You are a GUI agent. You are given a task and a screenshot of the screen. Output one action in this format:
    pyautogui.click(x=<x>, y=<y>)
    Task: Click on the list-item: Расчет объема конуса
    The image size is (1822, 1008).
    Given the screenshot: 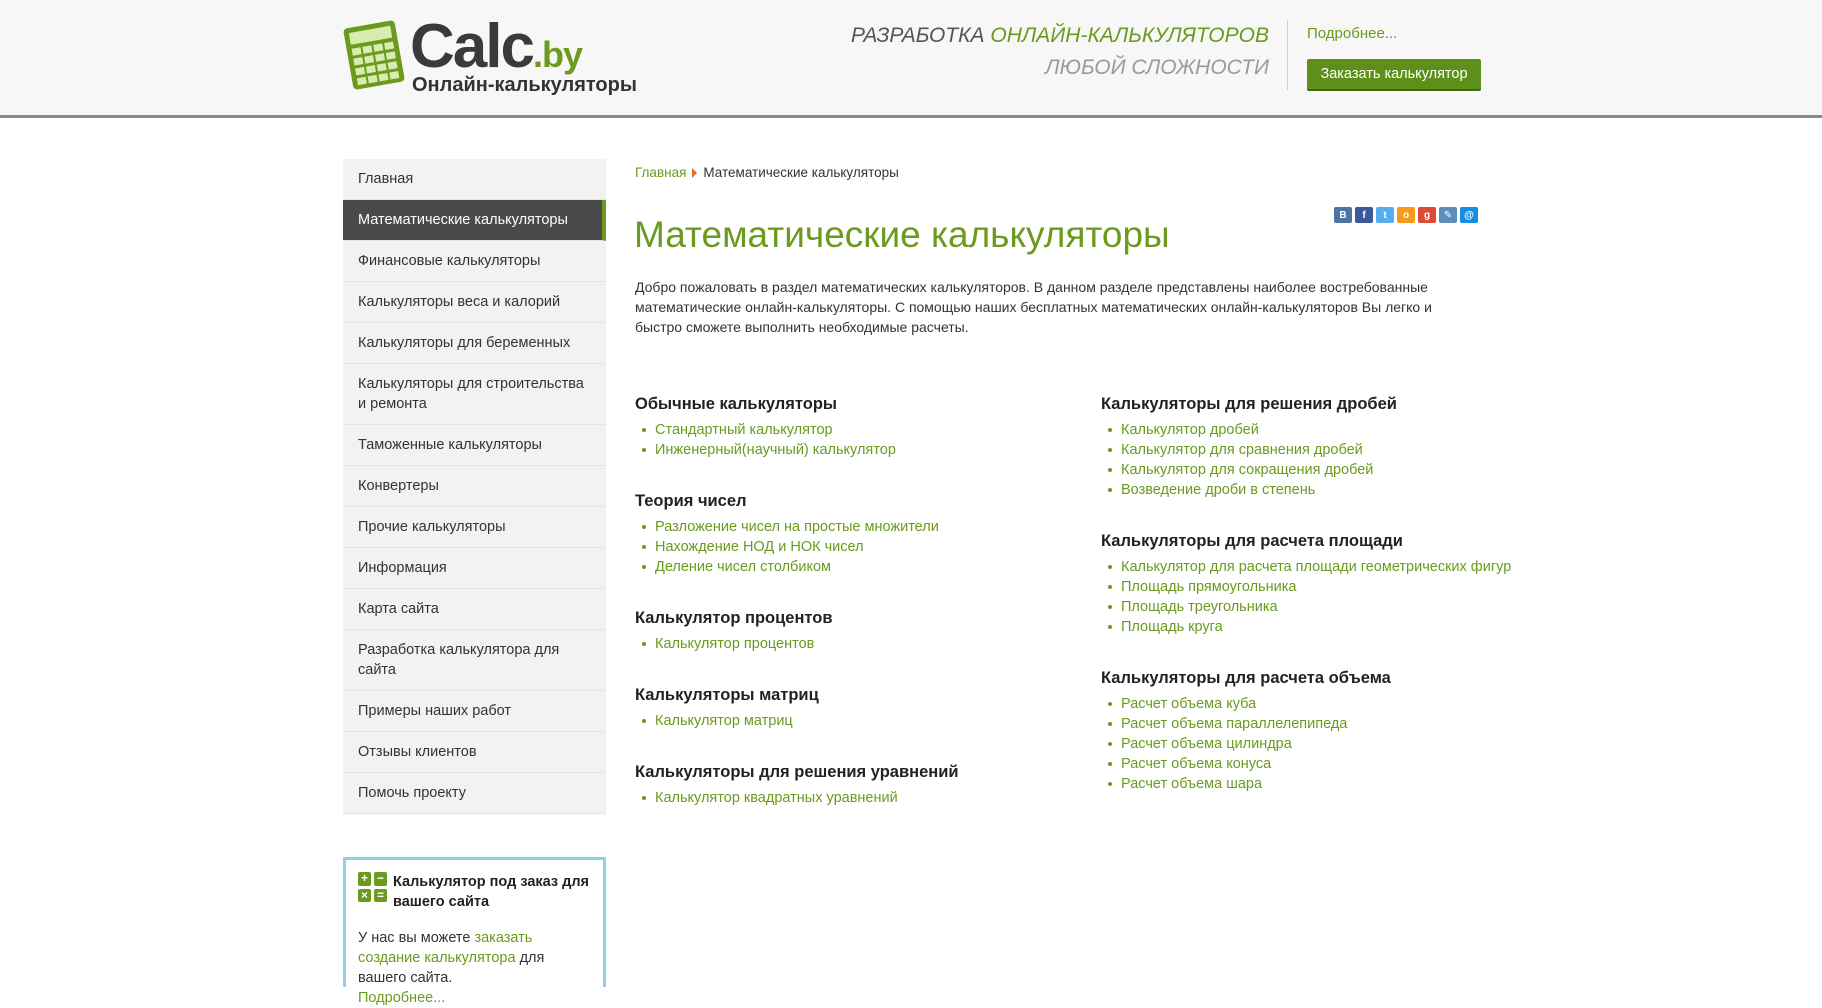 What is the action you would take?
    pyautogui.click(x=1311, y=764)
    